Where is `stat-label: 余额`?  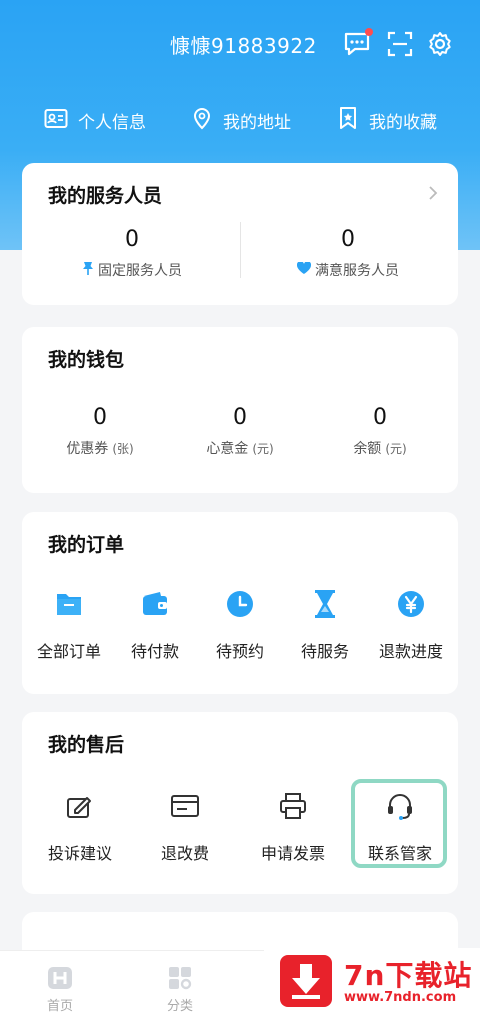 stat-label: 余额 is located at coordinates (367, 449).